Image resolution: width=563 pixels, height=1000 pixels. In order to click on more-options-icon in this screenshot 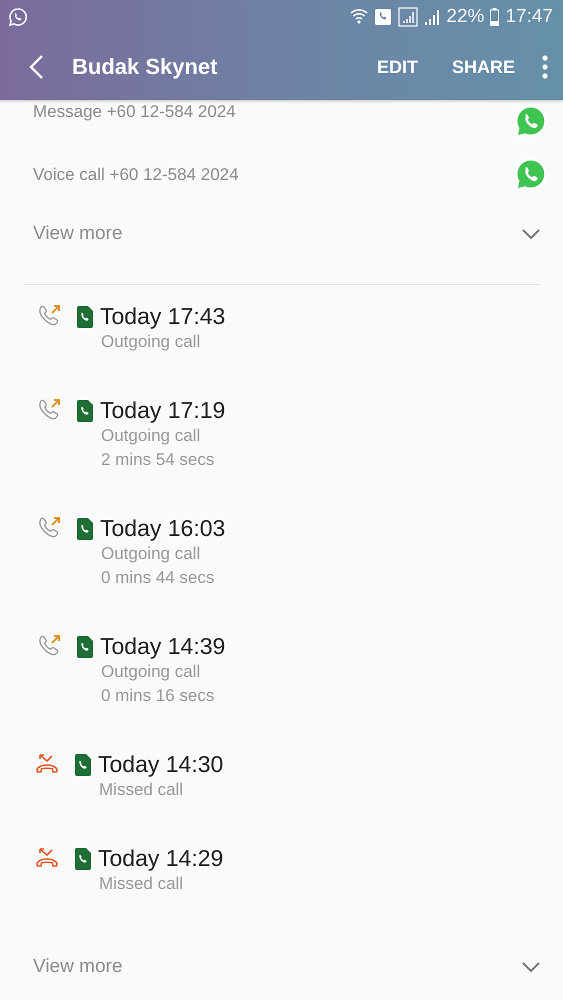, I will do `click(545, 67)`.